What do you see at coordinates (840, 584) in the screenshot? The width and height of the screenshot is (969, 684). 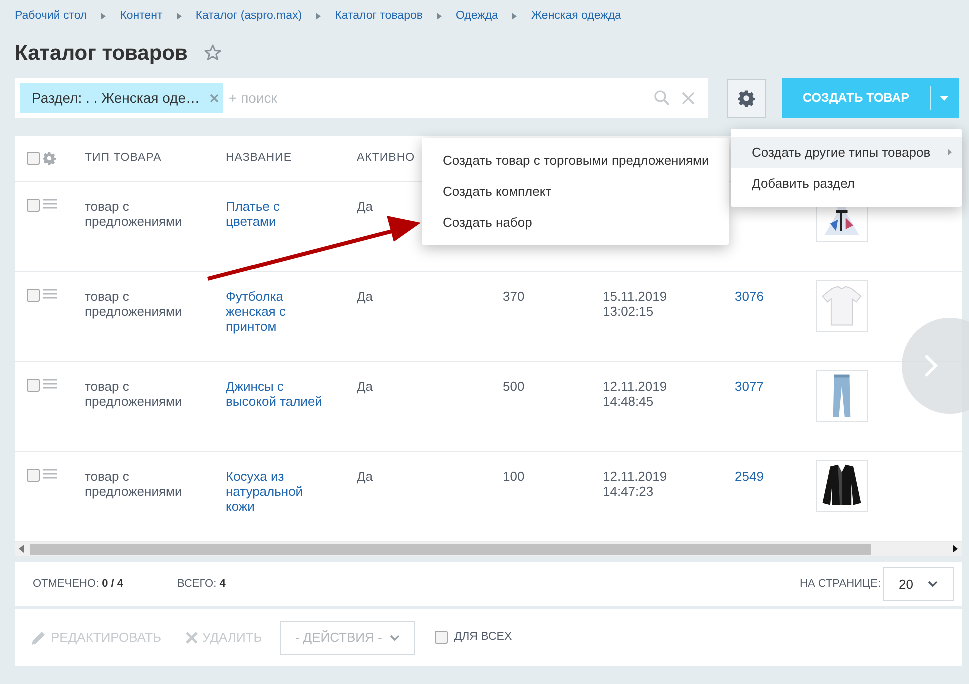 I see `per-page-label: НА СТРАНИЦЕ:` at bounding box center [840, 584].